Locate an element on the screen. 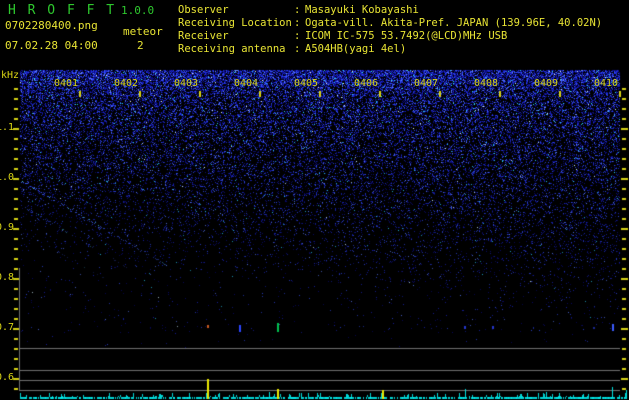 The height and width of the screenshot is (400, 629). time-label-0409: 0409 is located at coordinates (546, 83).